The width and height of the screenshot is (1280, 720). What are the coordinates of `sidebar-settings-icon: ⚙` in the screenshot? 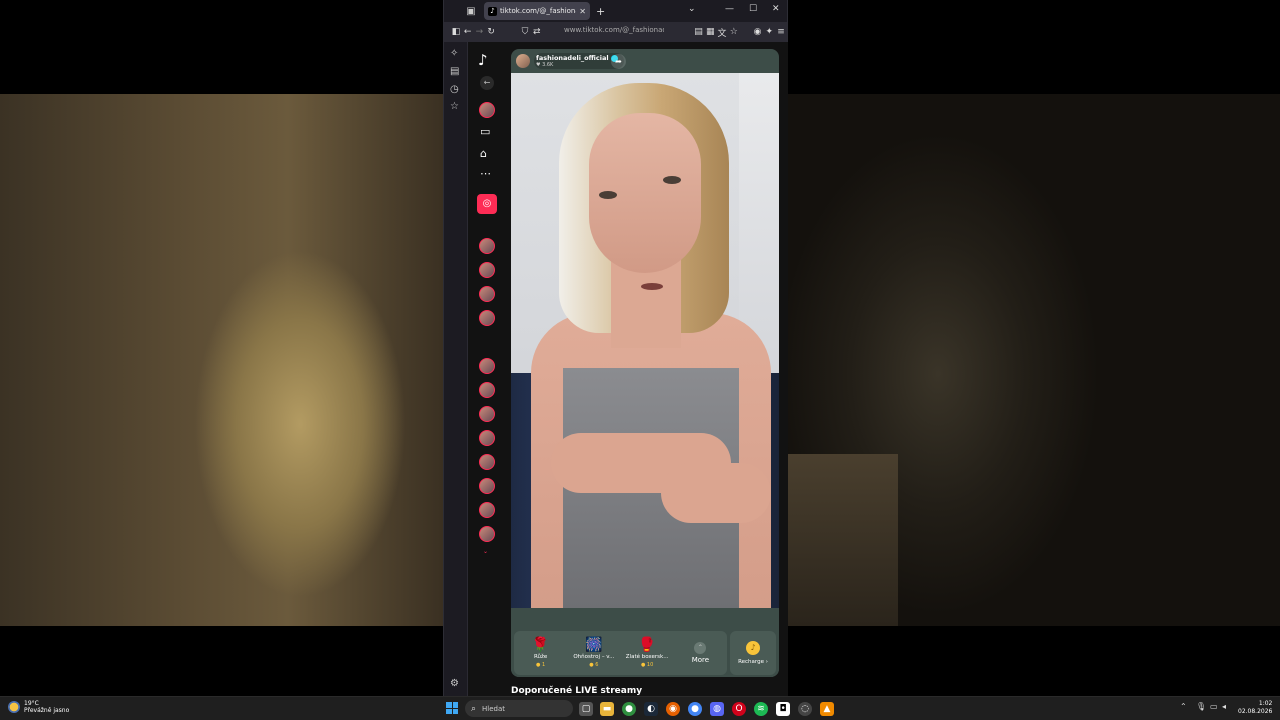 It's located at (454, 683).